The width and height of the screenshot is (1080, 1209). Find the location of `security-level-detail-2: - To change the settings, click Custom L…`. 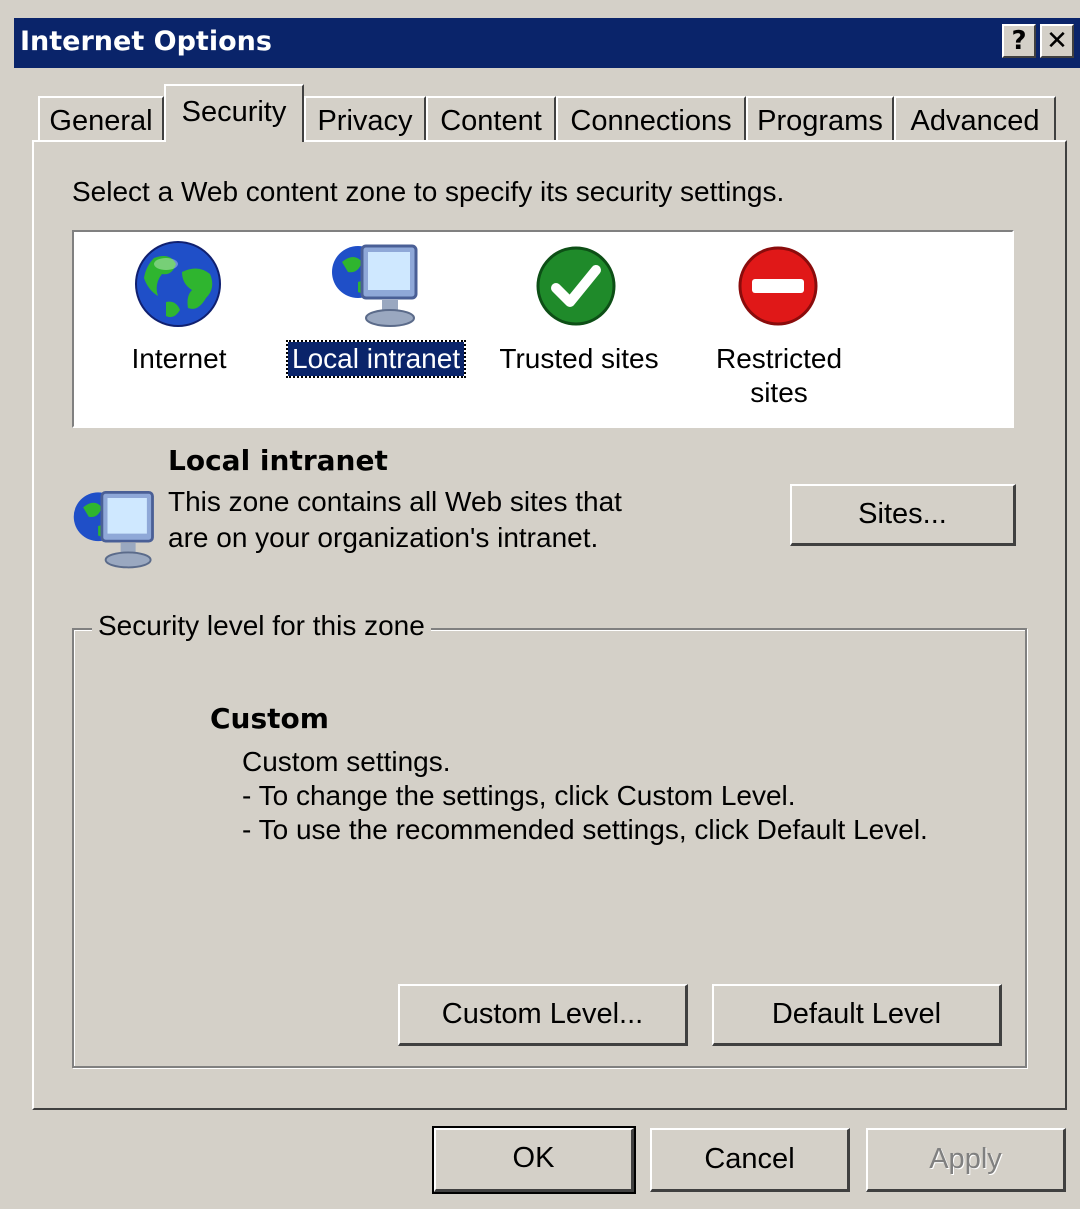

security-level-detail-2: - To change the settings, click Custom L… is located at coordinates (519, 795).